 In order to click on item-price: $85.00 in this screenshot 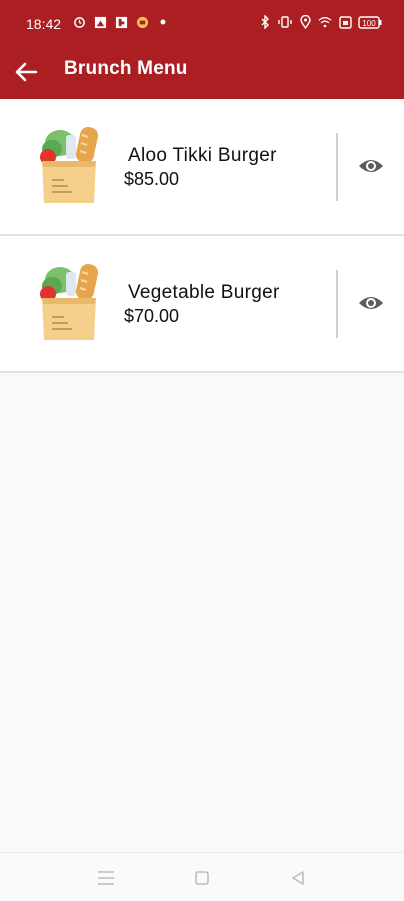, I will do `click(152, 179)`.